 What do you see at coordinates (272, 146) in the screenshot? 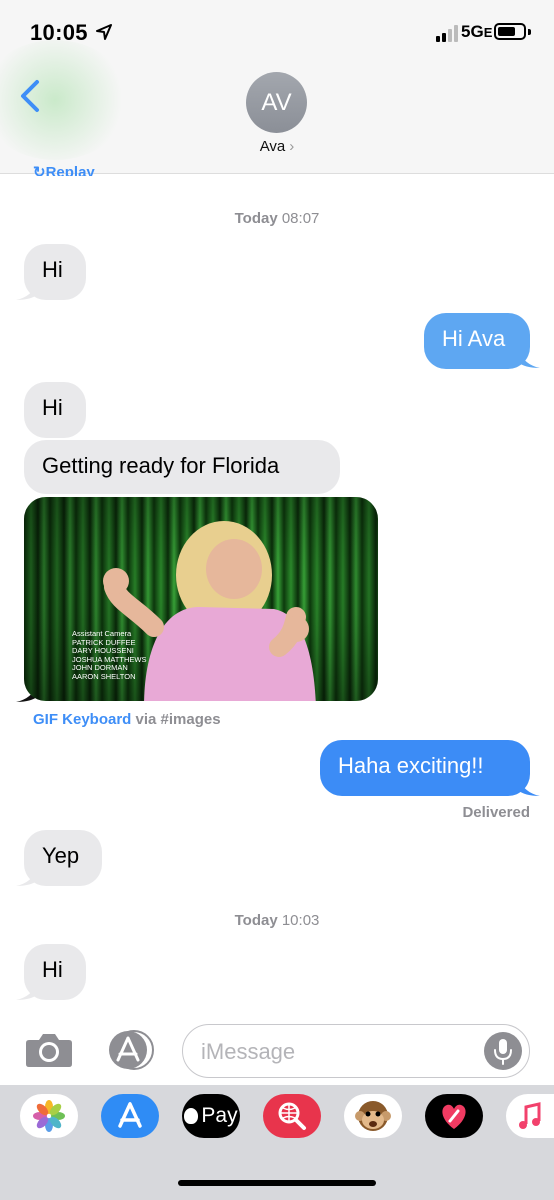
I see `contact-name: Ava` at bounding box center [272, 146].